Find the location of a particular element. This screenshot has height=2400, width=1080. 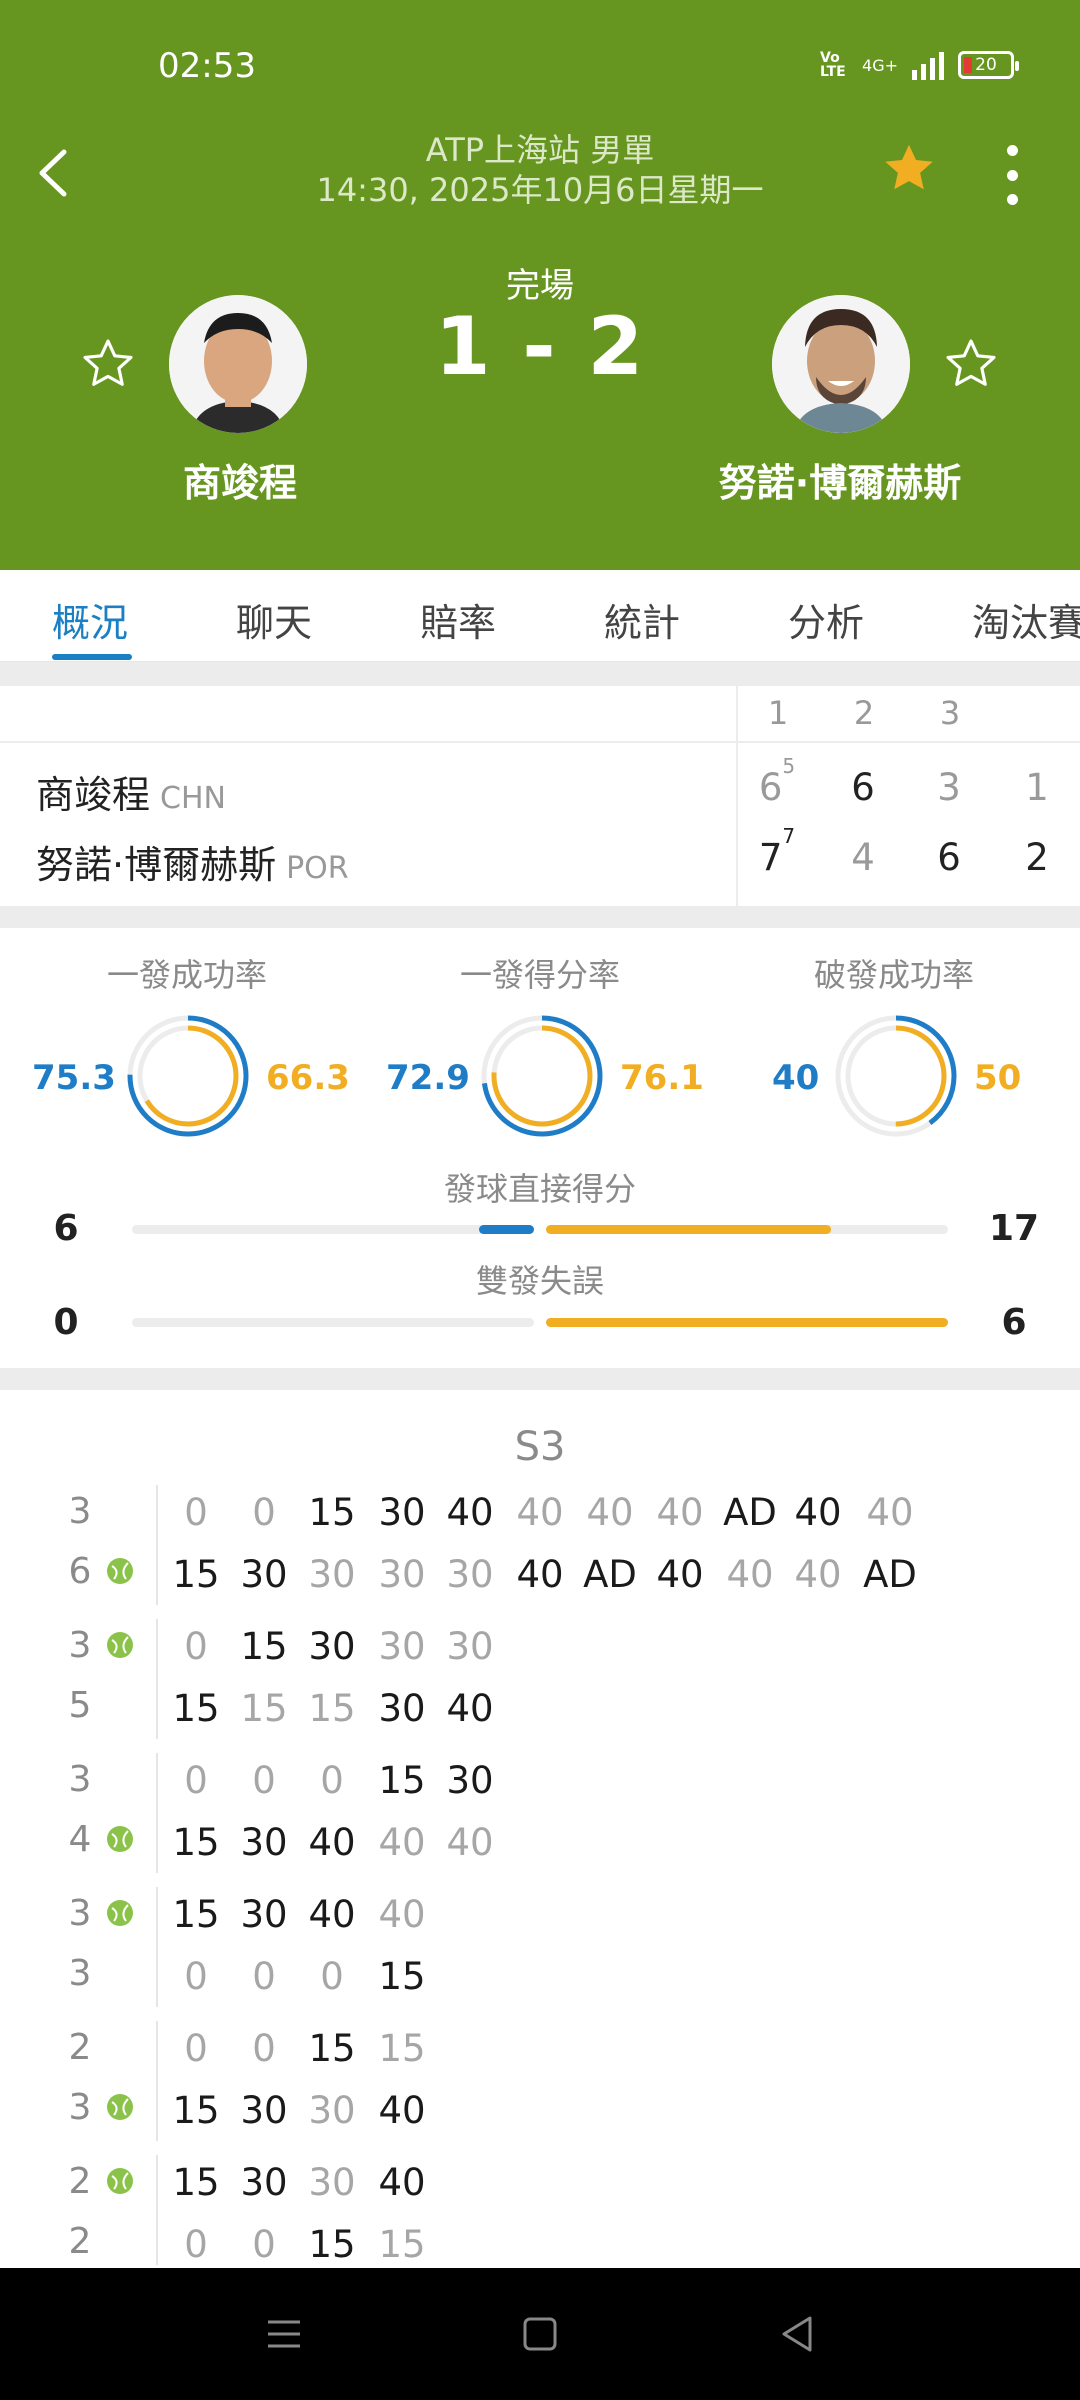

p2-set1-score: 77 is located at coordinates (777, 851).